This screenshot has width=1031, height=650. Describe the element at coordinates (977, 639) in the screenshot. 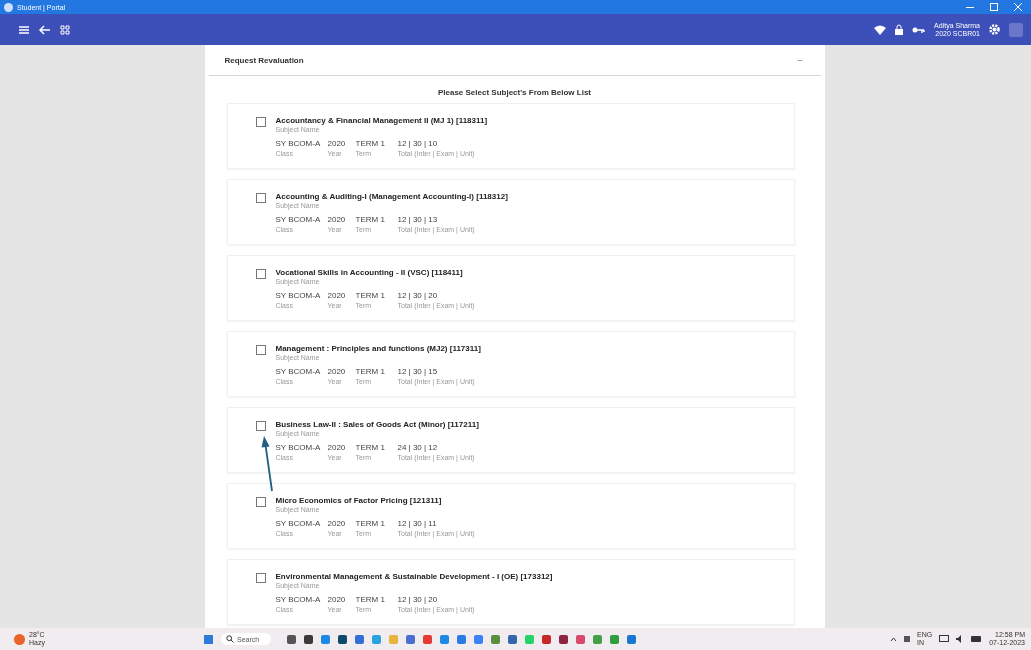

I see `battery-icon` at that location.